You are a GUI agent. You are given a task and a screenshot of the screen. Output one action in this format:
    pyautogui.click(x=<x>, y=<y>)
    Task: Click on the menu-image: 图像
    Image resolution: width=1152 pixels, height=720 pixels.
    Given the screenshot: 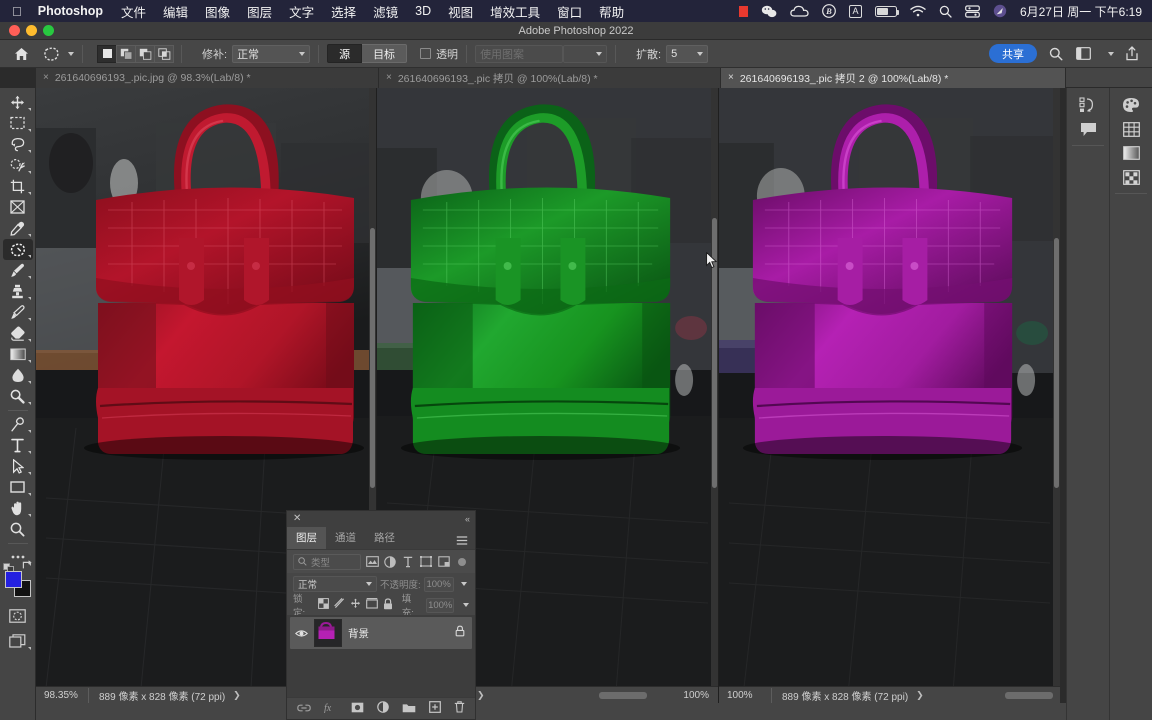 What is the action you would take?
    pyautogui.click(x=217, y=11)
    